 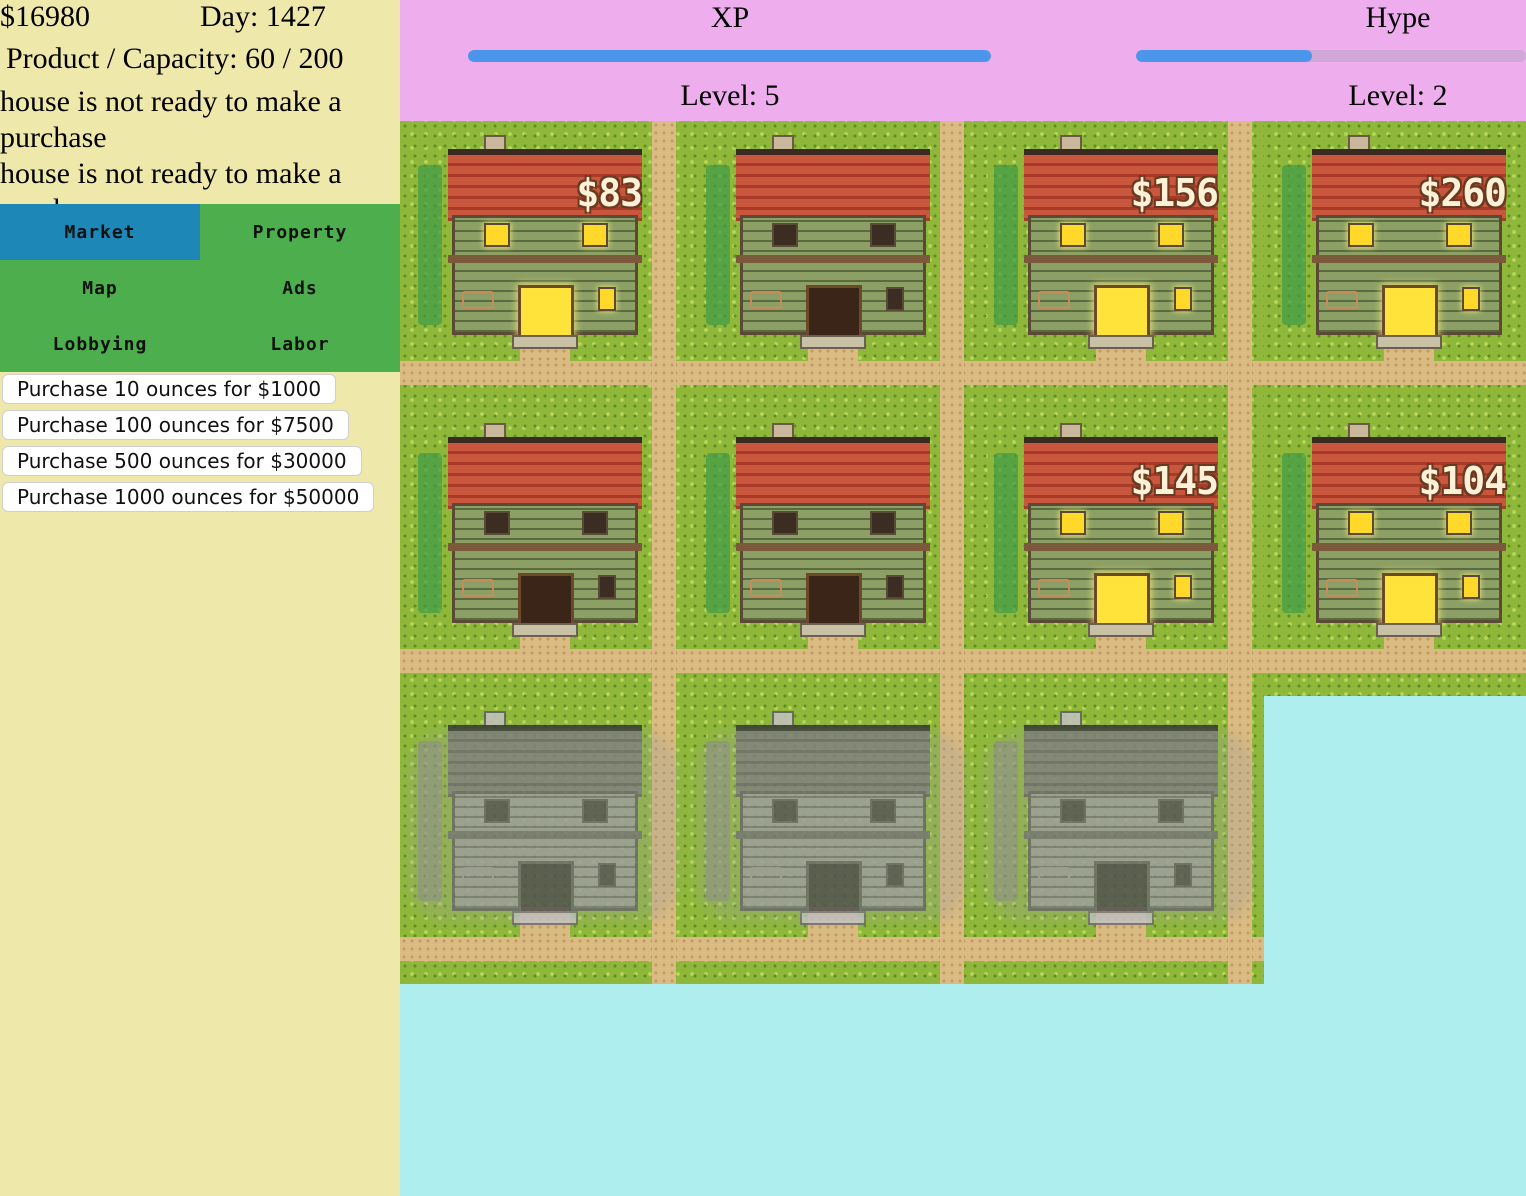 I want to click on tab-market: Market, so click(x=100, y=232).